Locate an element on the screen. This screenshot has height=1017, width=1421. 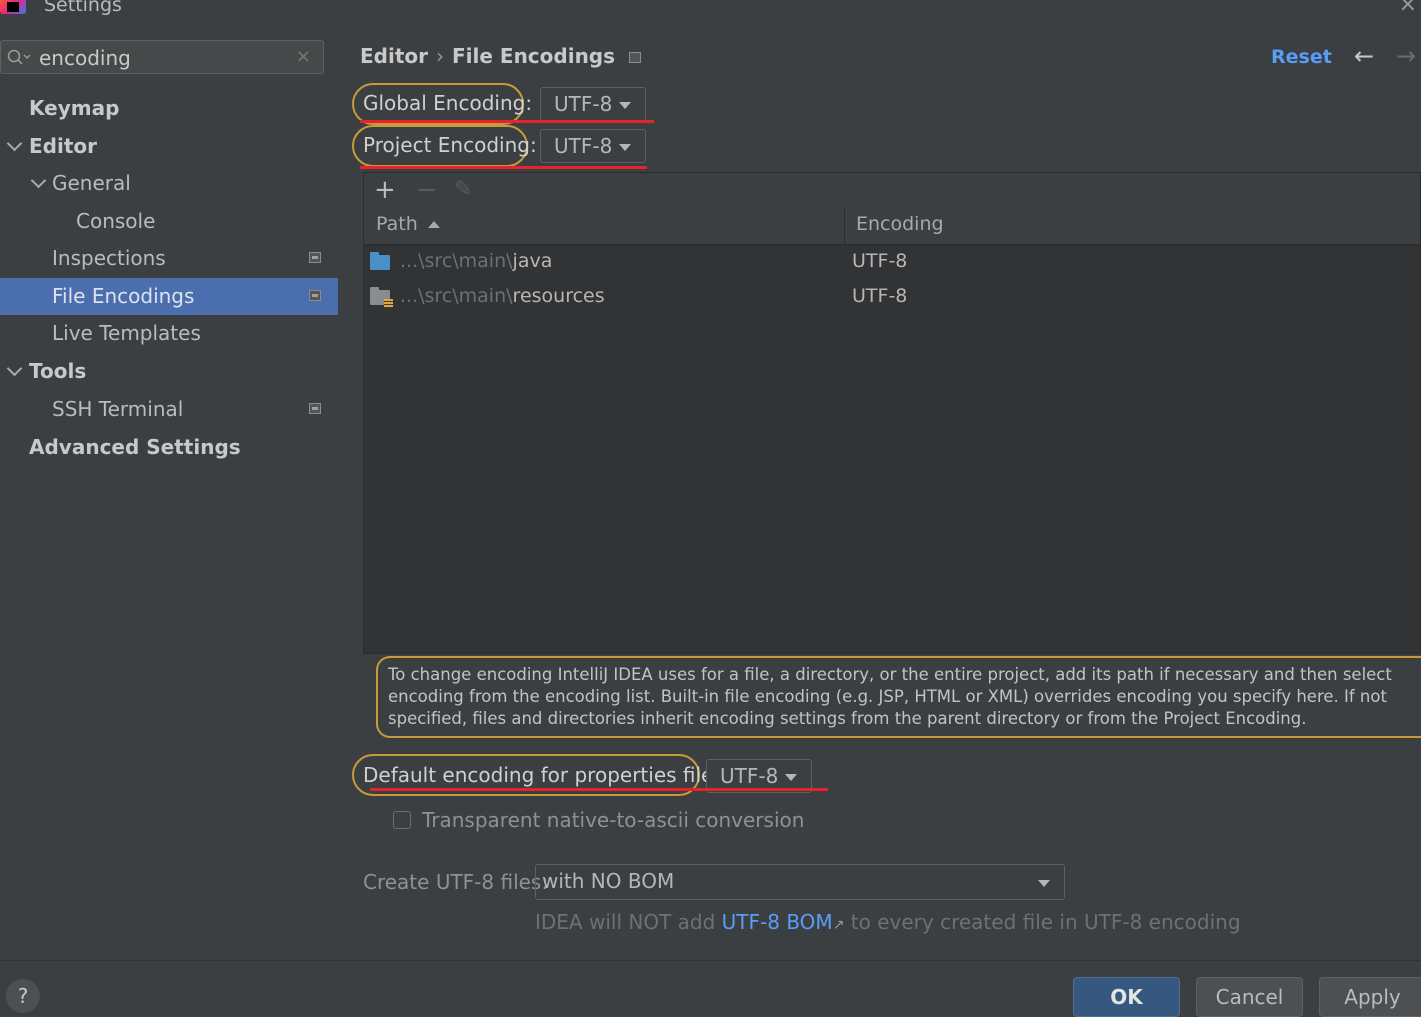
sidebar-item-live-templates: Live Templates is located at coordinates (169, 333).